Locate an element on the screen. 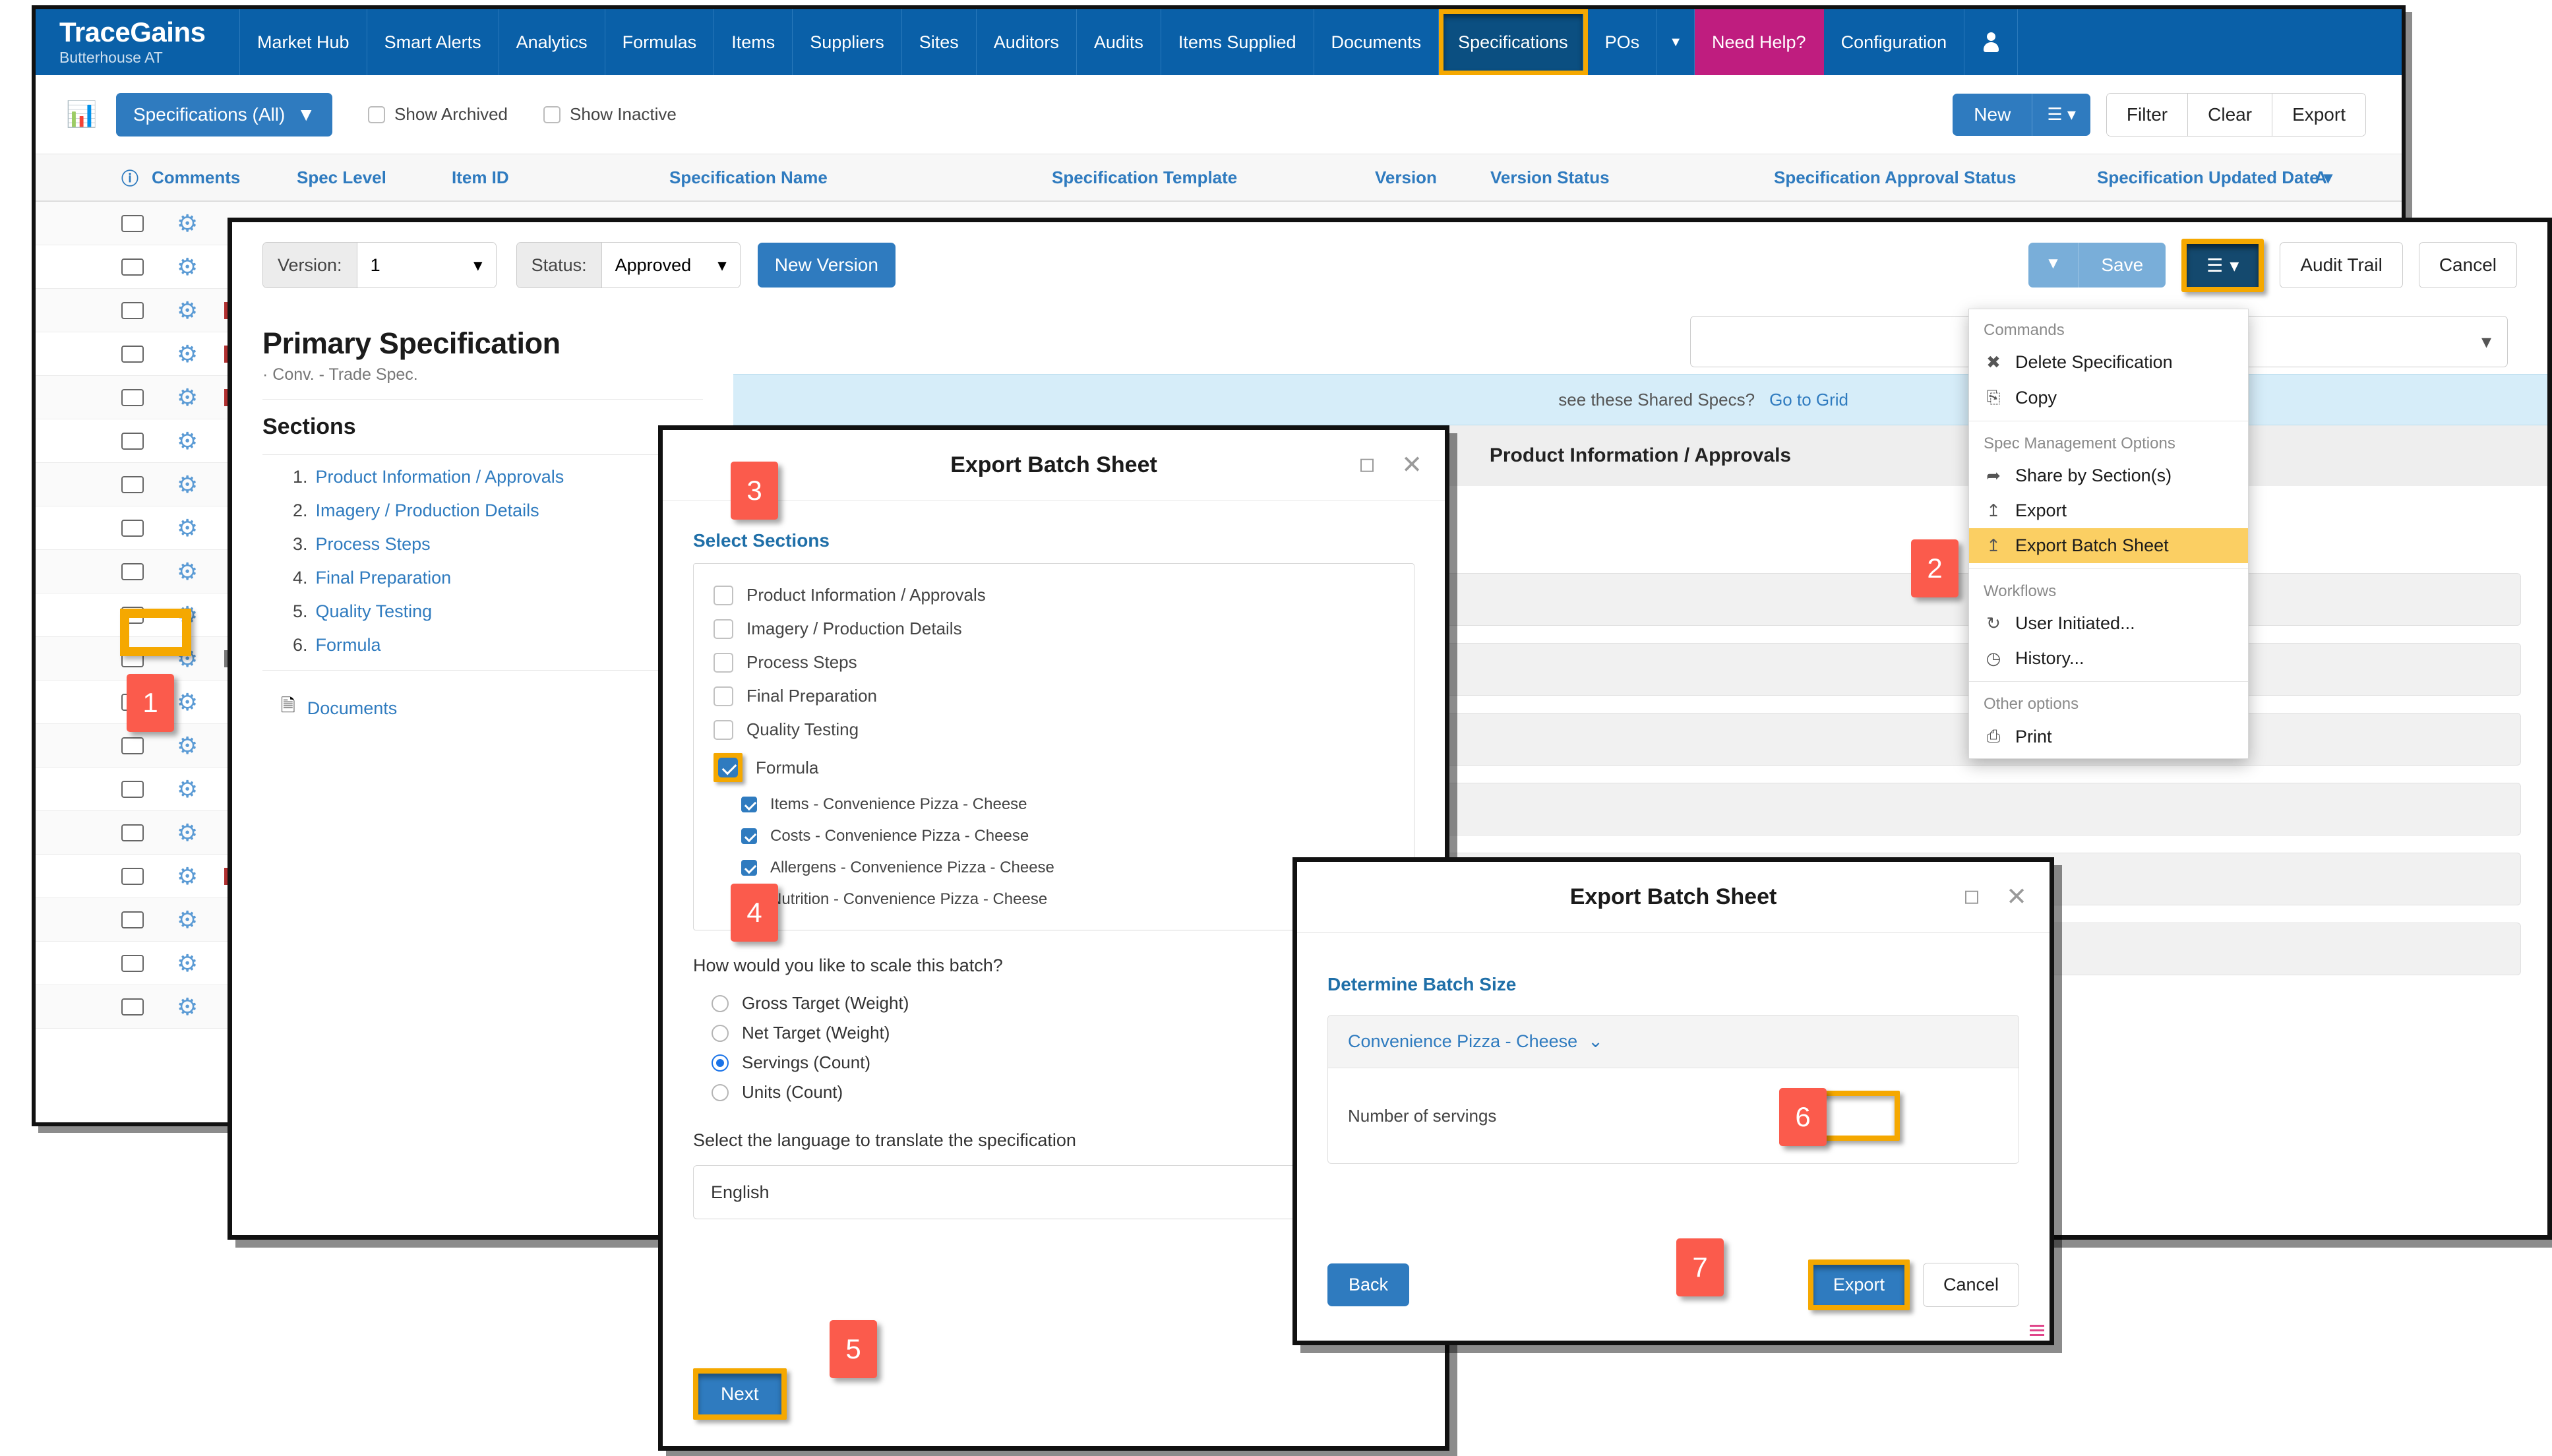  nav-item-pos: POs is located at coordinates (1623, 42).